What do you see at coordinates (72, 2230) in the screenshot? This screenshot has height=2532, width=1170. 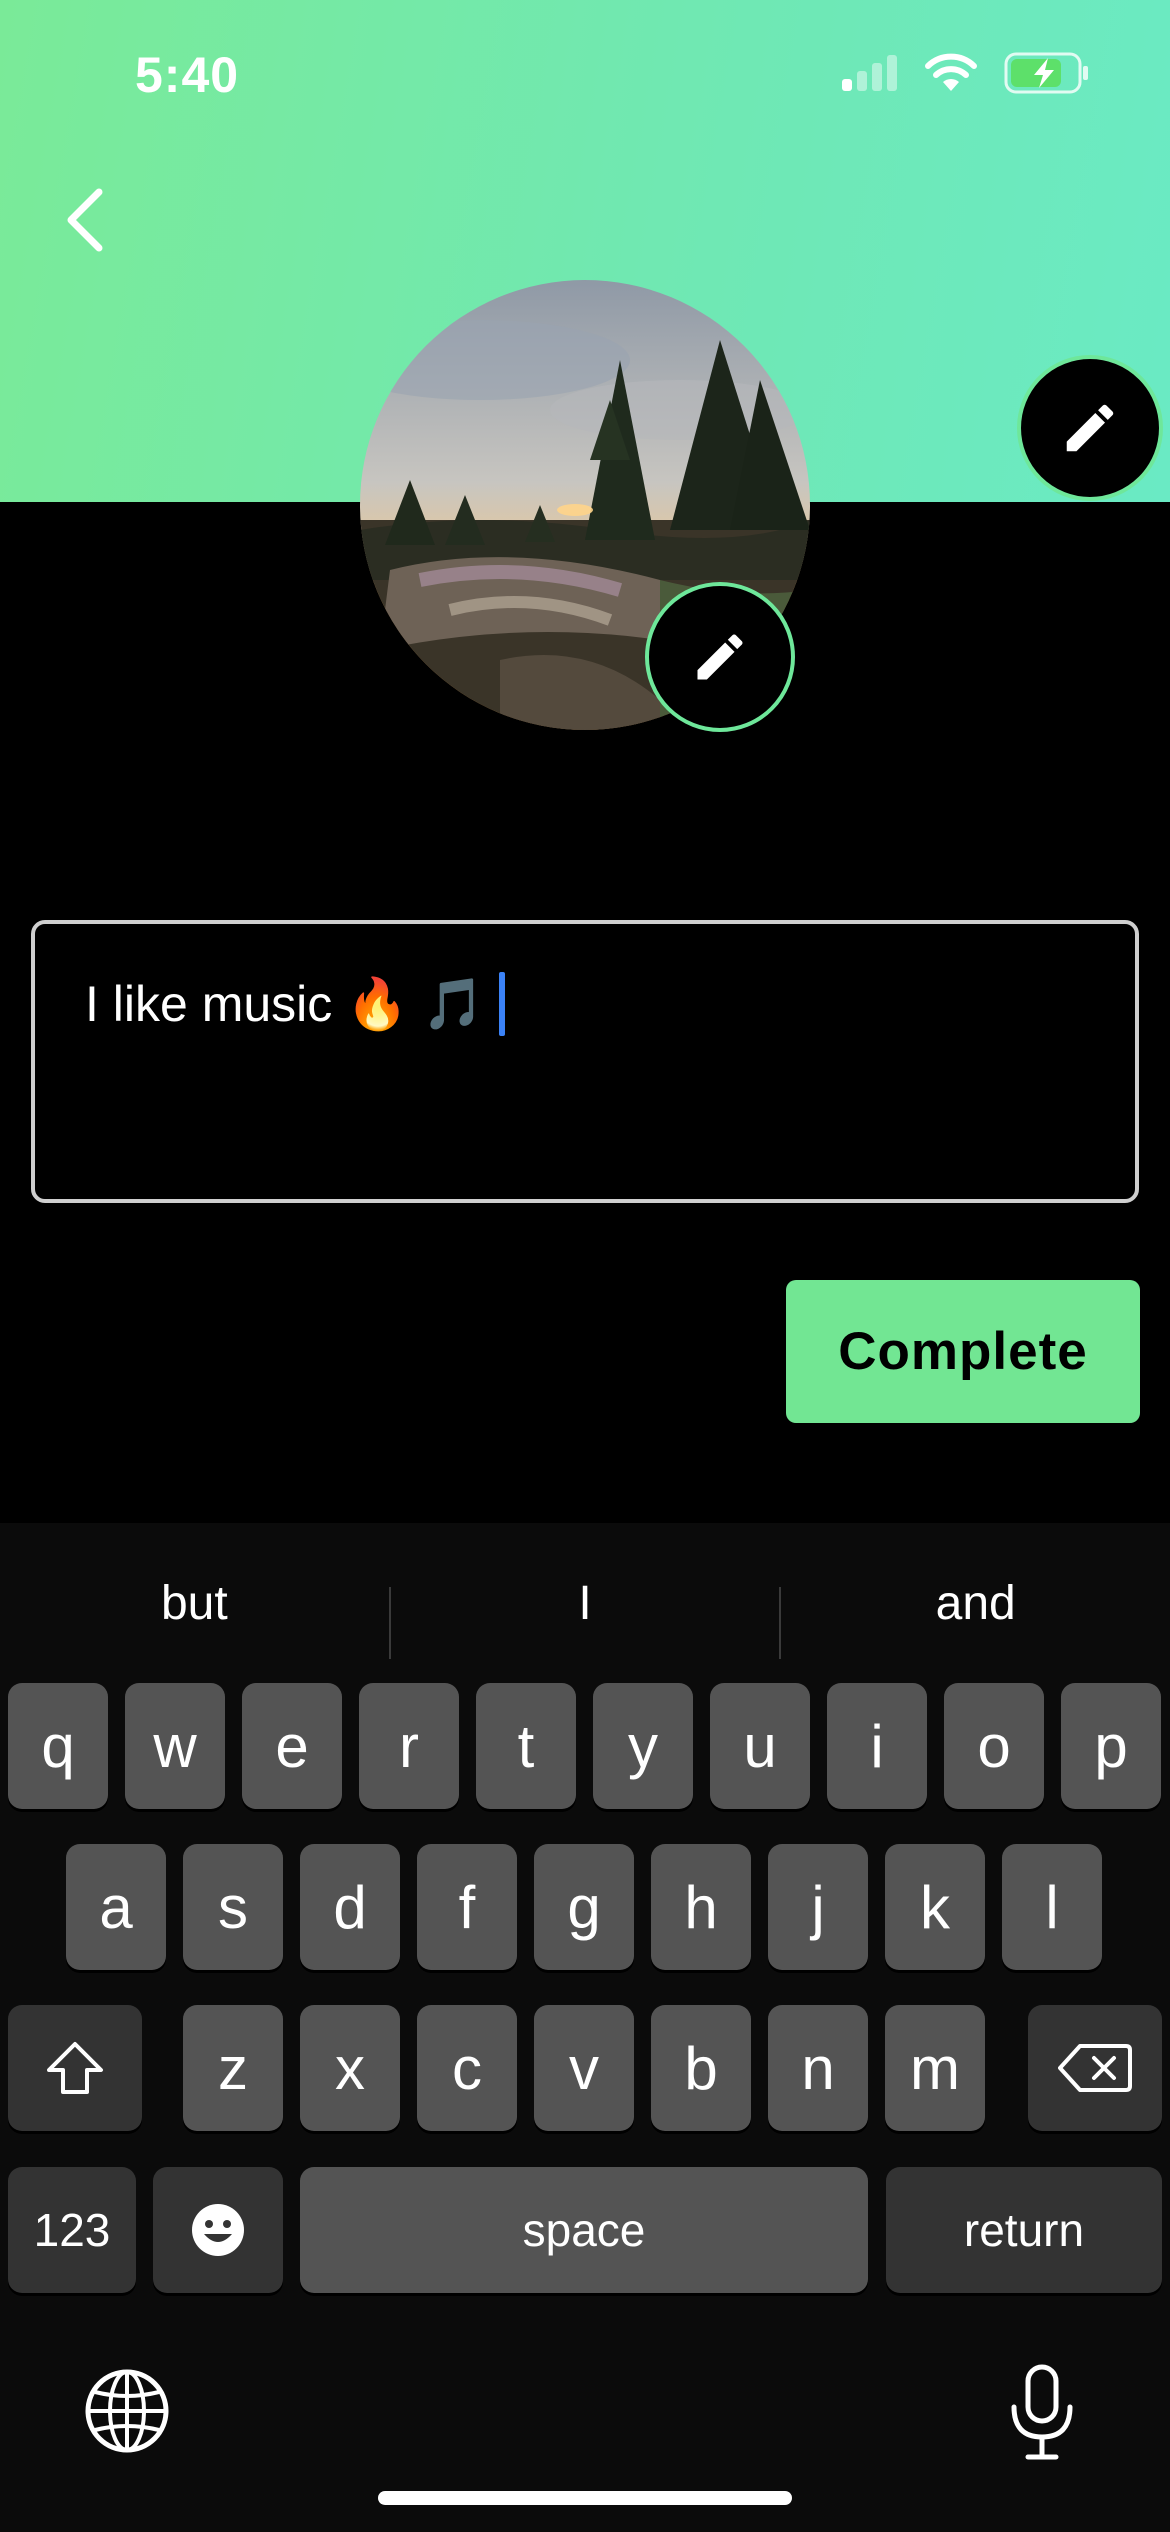 I see `numbers-key: 123` at bounding box center [72, 2230].